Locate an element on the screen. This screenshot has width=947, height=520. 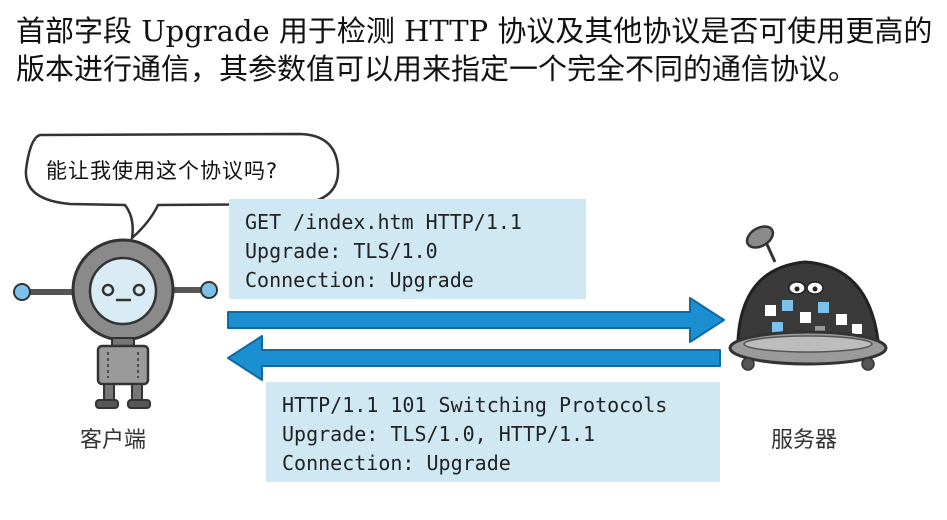
speech-bubble-text: 能让我使用这个协议吗? is located at coordinates (162, 171).